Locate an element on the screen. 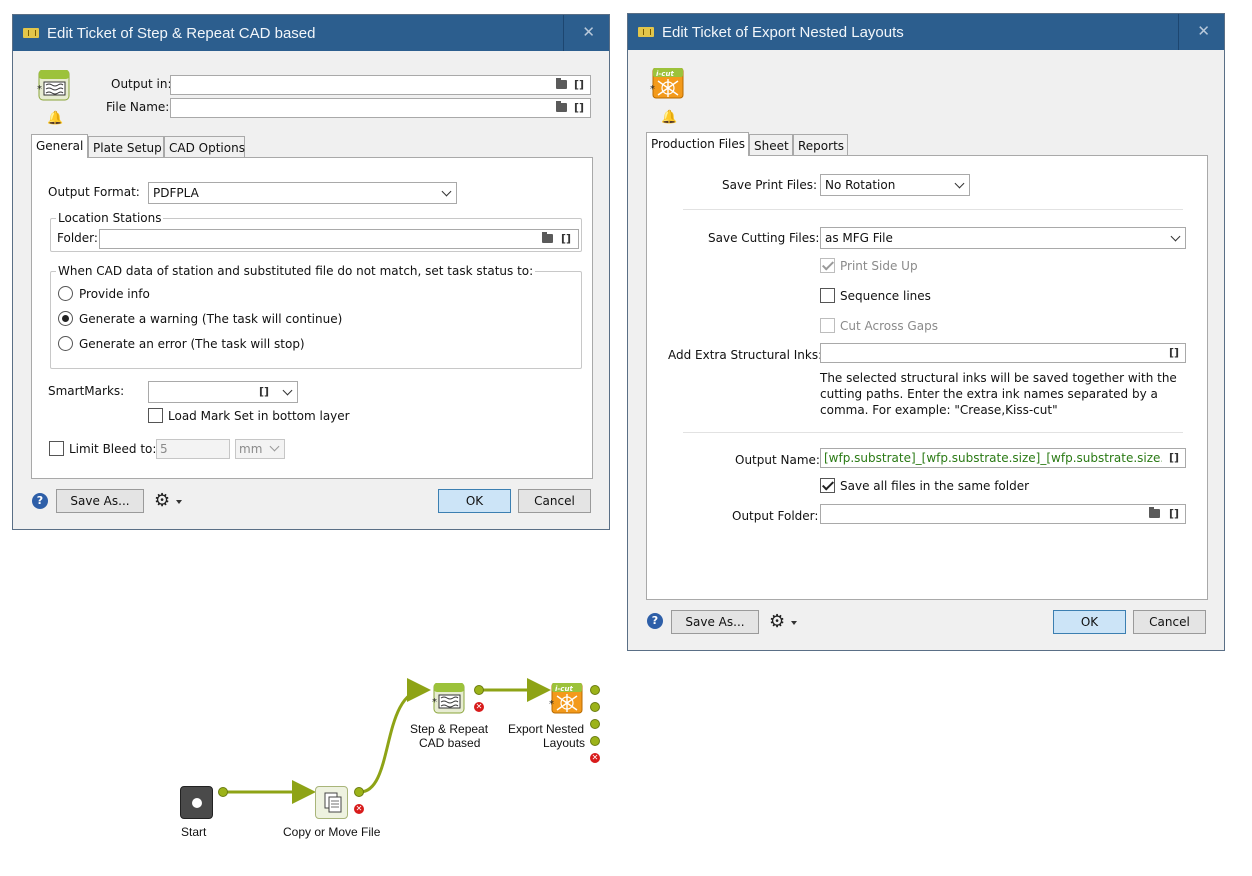 Image resolution: width=1252 pixels, height=876 pixels. copy-move-label: Copy or Move File is located at coordinates (332, 832).